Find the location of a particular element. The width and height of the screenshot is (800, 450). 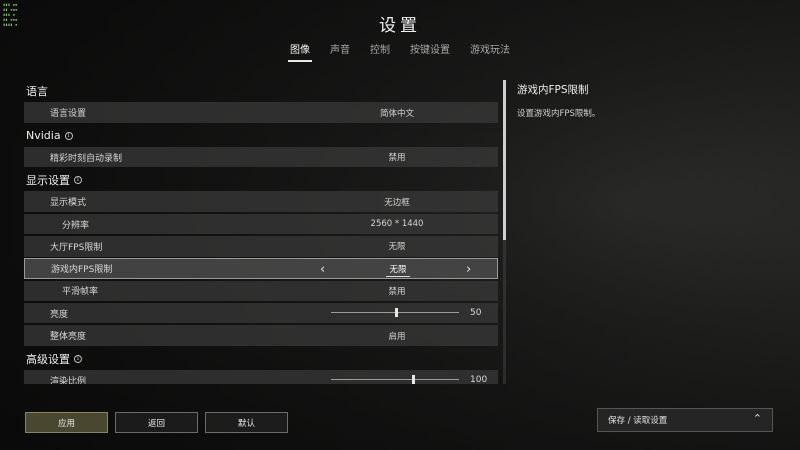

setting-label: 精彩时刻自动录制 is located at coordinates (86, 158).